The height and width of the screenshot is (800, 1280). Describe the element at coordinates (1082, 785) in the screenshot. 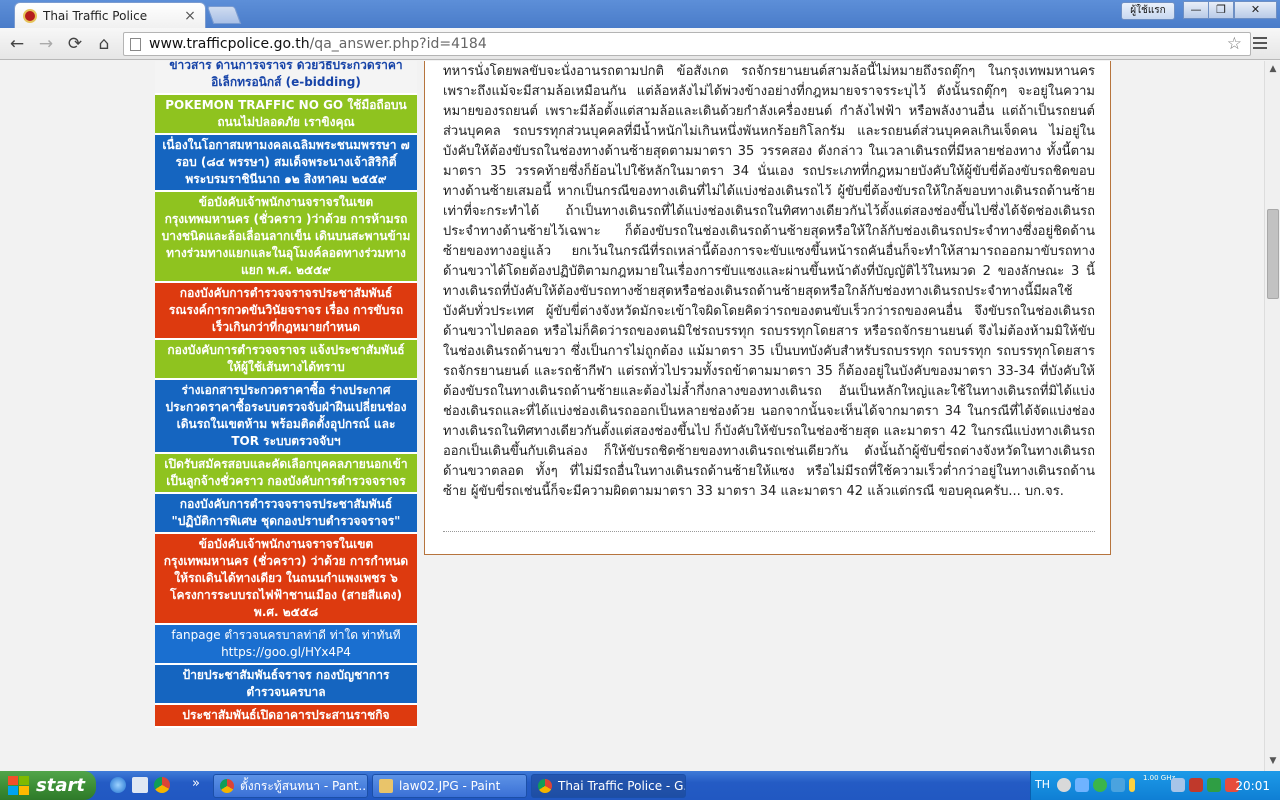

I see `tray-network-icon` at that location.